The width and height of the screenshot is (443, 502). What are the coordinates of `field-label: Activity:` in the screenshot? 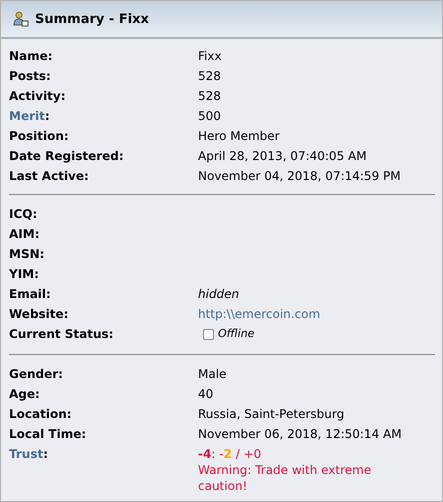 It's located at (37, 96).